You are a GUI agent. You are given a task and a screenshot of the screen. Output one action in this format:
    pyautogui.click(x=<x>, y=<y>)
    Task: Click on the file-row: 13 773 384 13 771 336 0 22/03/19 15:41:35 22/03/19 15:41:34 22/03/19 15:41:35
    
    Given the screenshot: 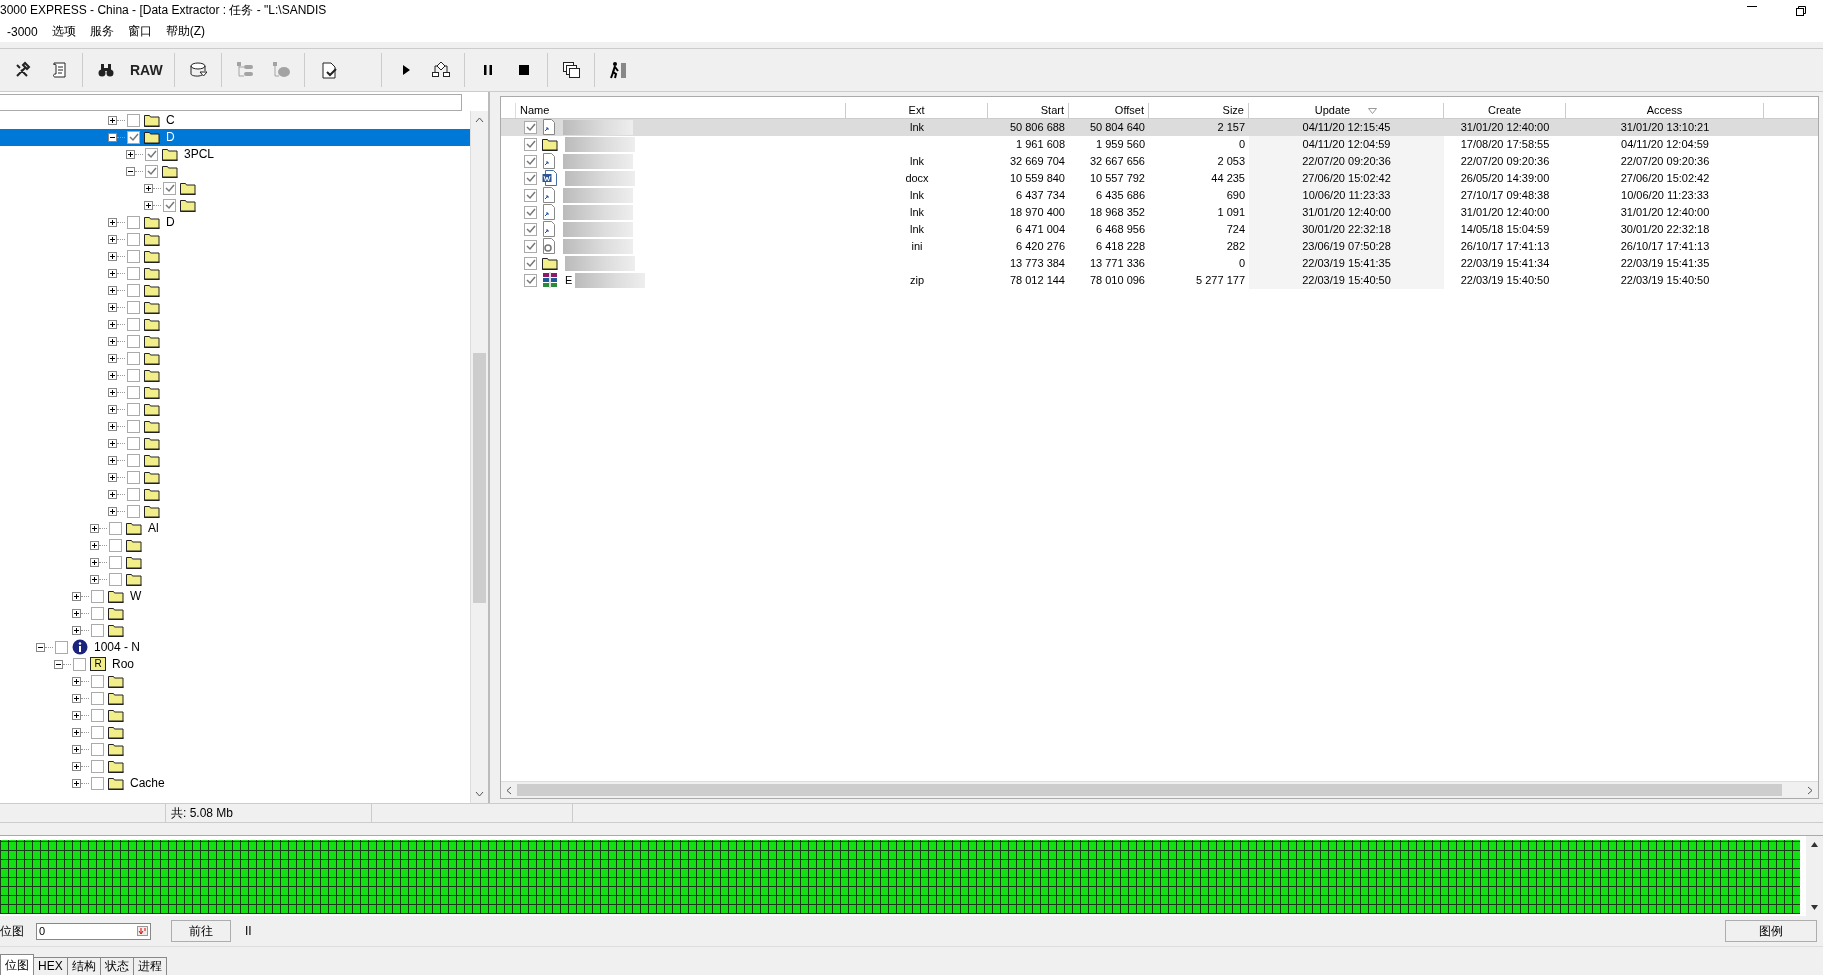 What is the action you would take?
    pyautogui.click(x=1159, y=263)
    